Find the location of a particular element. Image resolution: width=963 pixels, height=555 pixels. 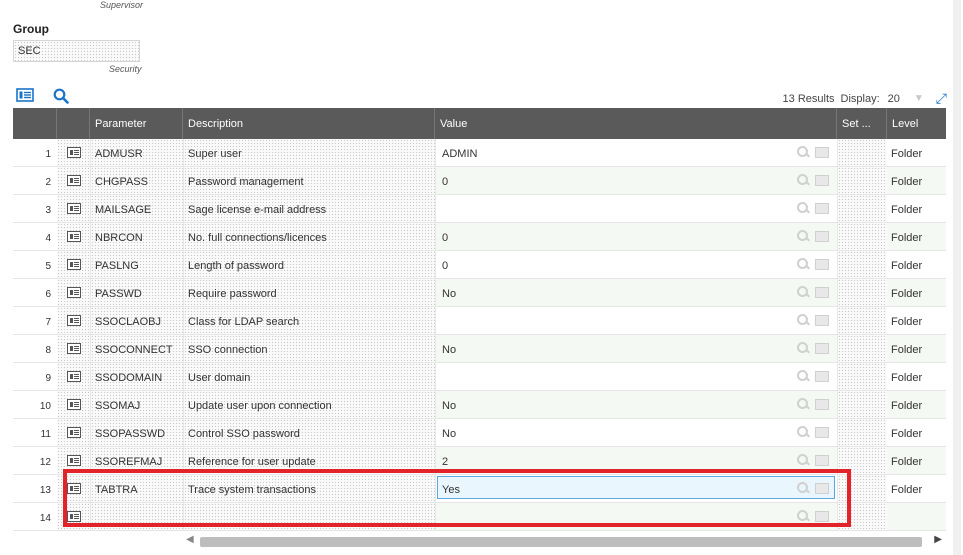

vertical-scrollbar is located at coordinates (957, 277).